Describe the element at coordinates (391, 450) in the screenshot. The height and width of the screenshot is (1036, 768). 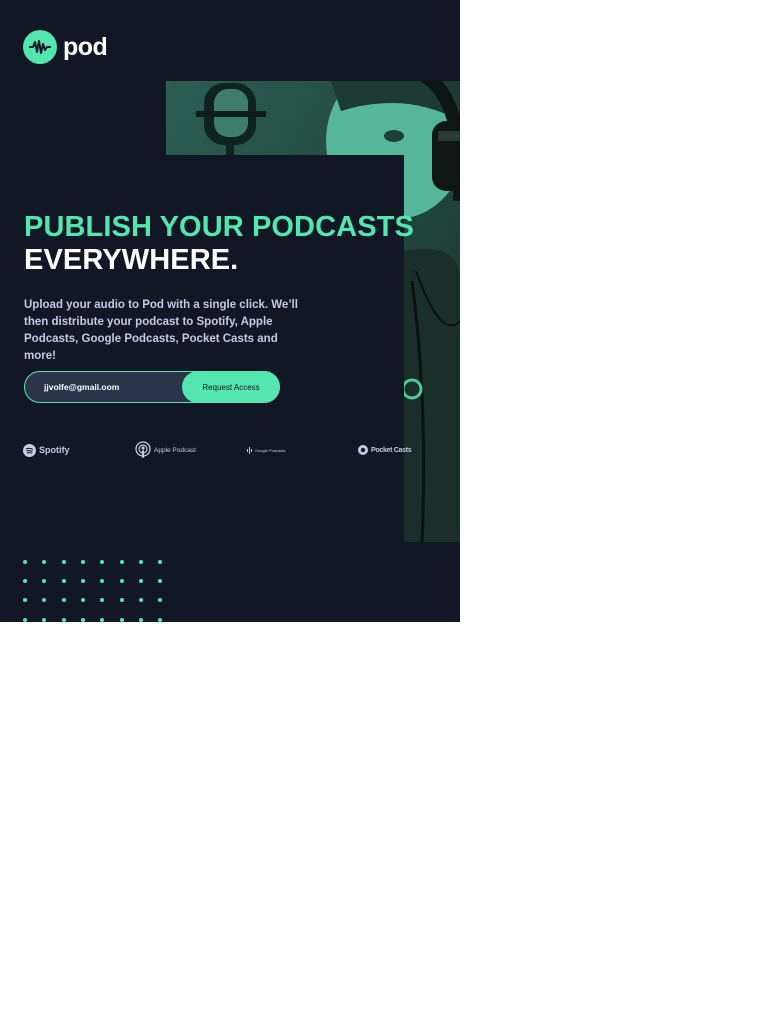
I see `platform-name: Pocket Casts` at that location.